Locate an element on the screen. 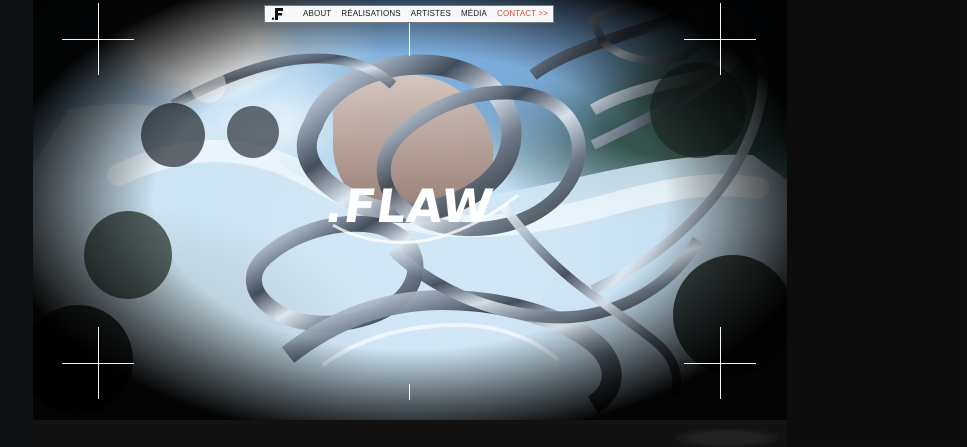 The image size is (967, 447). nav-contact: CONTACT >> is located at coordinates (522, 14).